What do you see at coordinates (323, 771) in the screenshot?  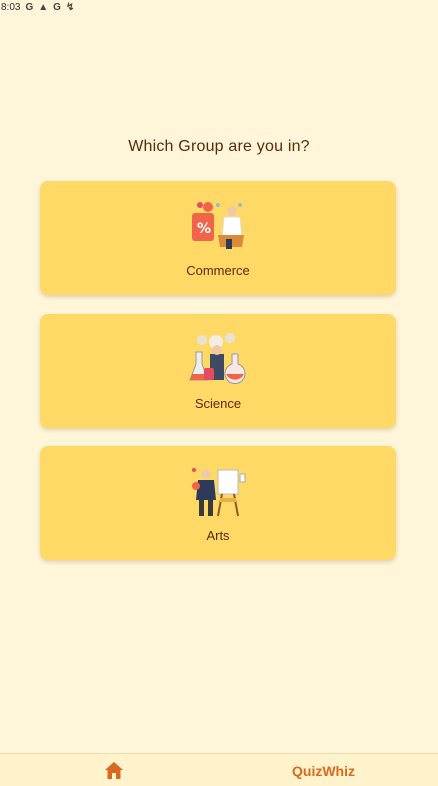 I see `app-brand: QuizWhiz` at bounding box center [323, 771].